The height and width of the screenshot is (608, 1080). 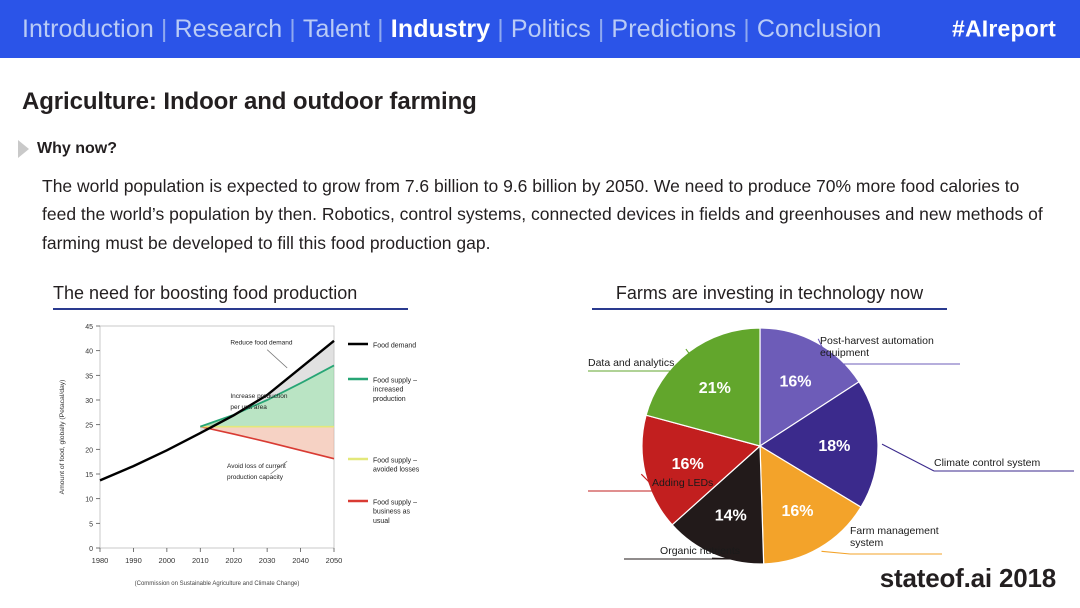 I want to click on y-tick-label: 35, so click(x=89, y=376).